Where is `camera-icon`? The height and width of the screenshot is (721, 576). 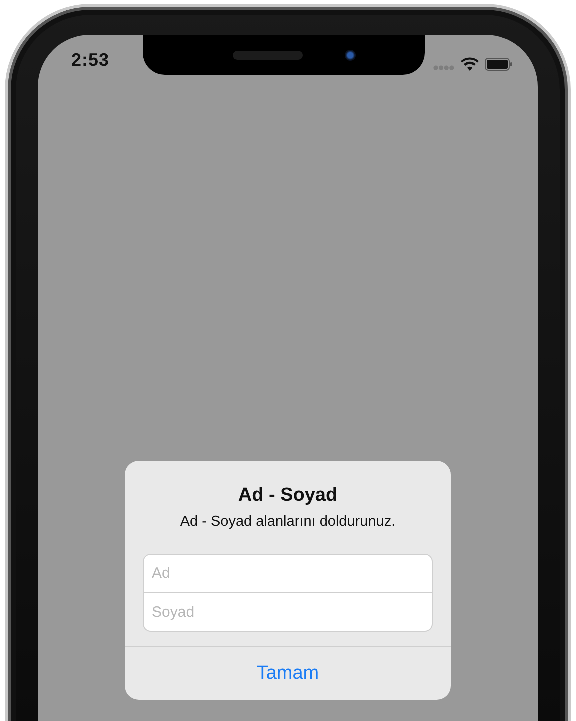
camera-icon is located at coordinates (350, 55).